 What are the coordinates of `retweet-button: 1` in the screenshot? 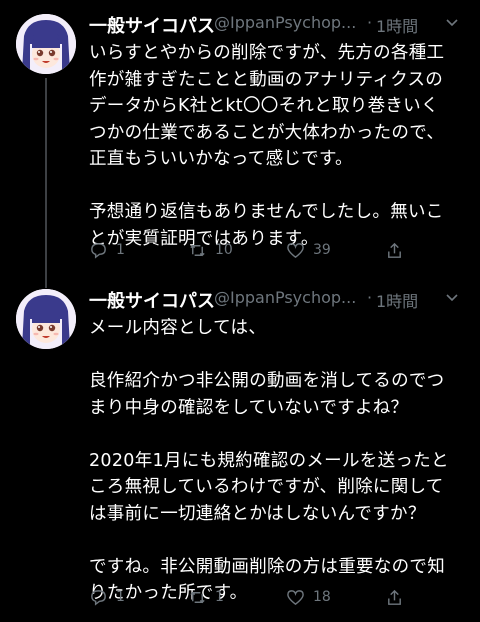 It's located at (206, 597).